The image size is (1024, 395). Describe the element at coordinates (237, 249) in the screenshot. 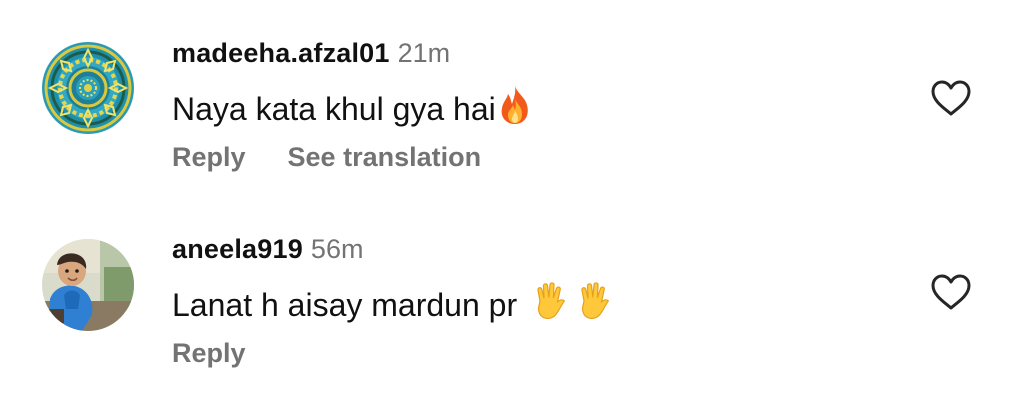

I see `username-link: aneela919` at that location.